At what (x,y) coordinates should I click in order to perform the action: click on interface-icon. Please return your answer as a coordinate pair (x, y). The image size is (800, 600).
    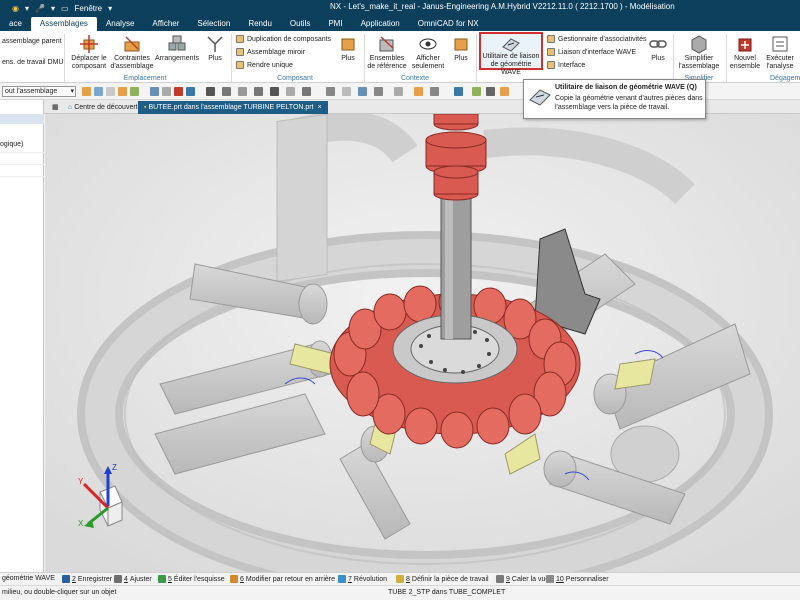
    Looking at the image, I should click on (551, 65).